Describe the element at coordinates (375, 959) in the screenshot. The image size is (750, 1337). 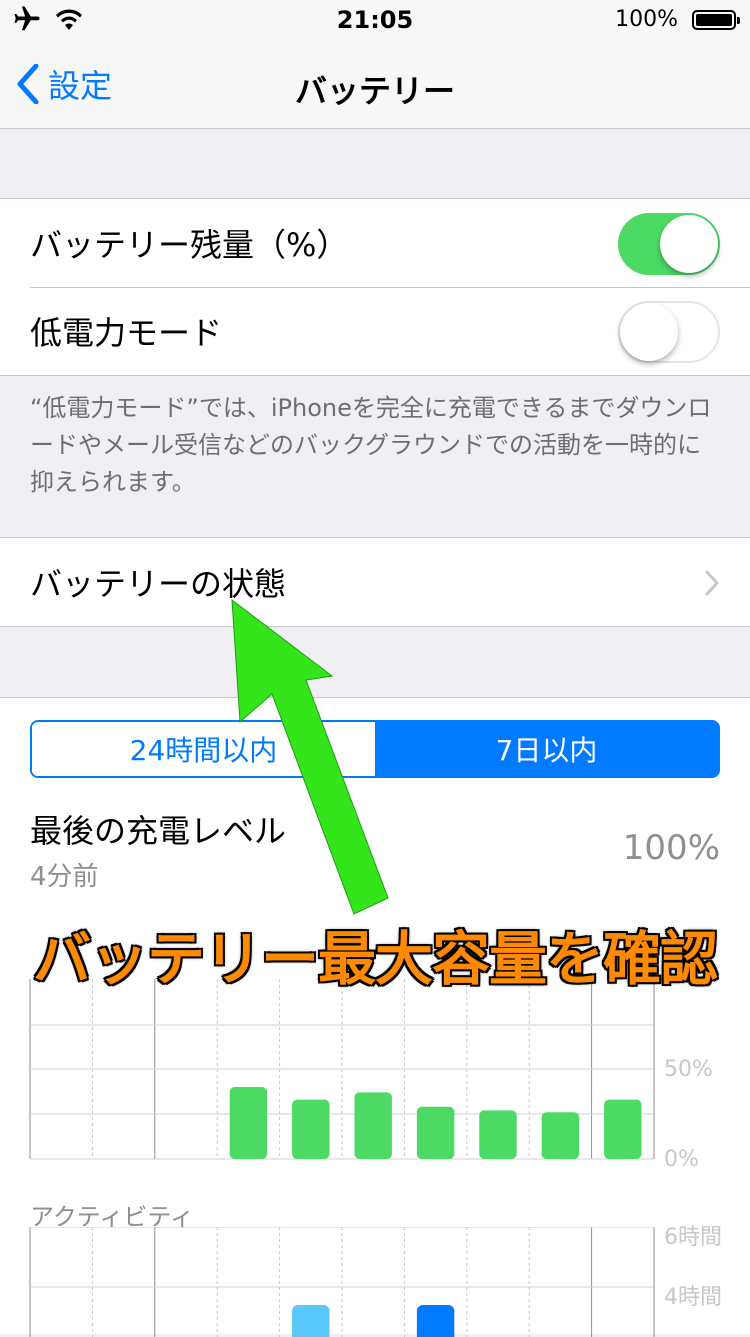
I see `annotation-text: バッテリー最大容量を確認` at that location.